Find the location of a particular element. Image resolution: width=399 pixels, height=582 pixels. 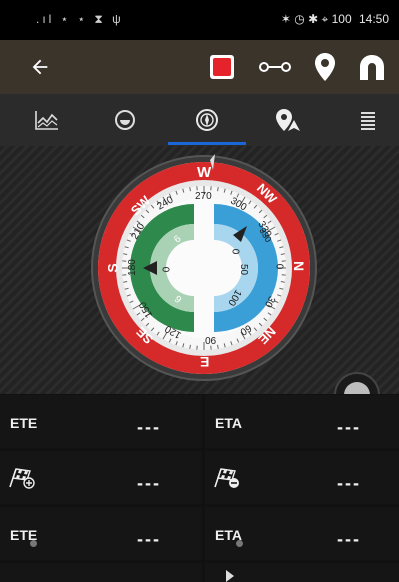

tab-gauge is located at coordinates (125, 120).